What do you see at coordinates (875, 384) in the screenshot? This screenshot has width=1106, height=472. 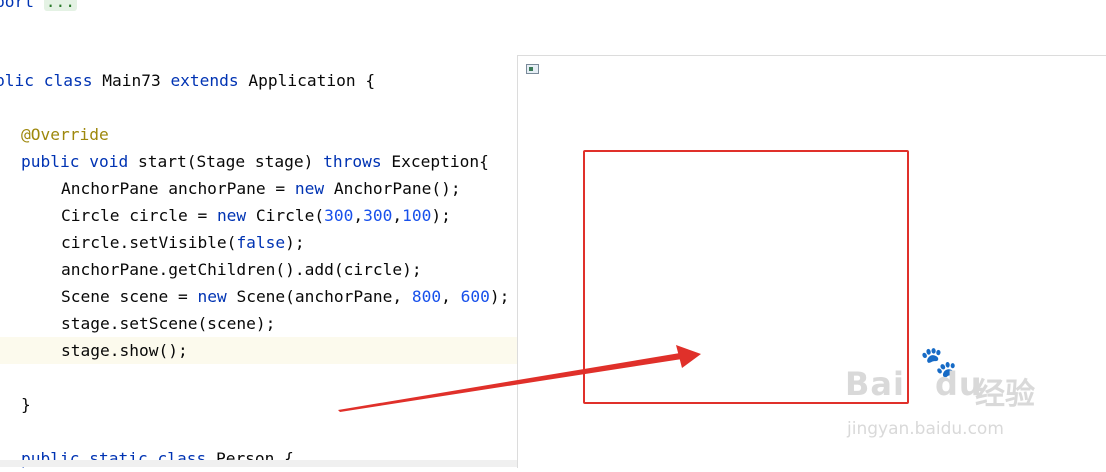 I see `watermark-logo: Bai` at bounding box center [875, 384].